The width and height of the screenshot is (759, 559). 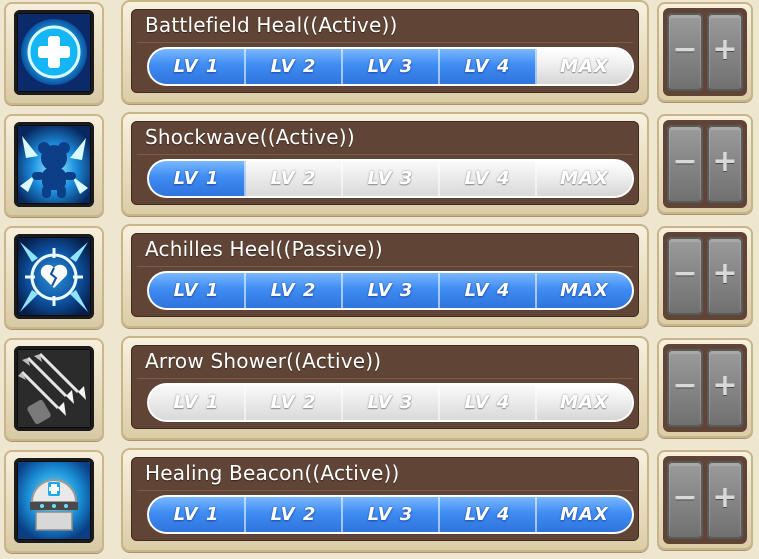 What do you see at coordinates (272, 473) in the screenshot?
I see `skill-name: Healing Beacon((Active))` at bounding box center [272, 473].